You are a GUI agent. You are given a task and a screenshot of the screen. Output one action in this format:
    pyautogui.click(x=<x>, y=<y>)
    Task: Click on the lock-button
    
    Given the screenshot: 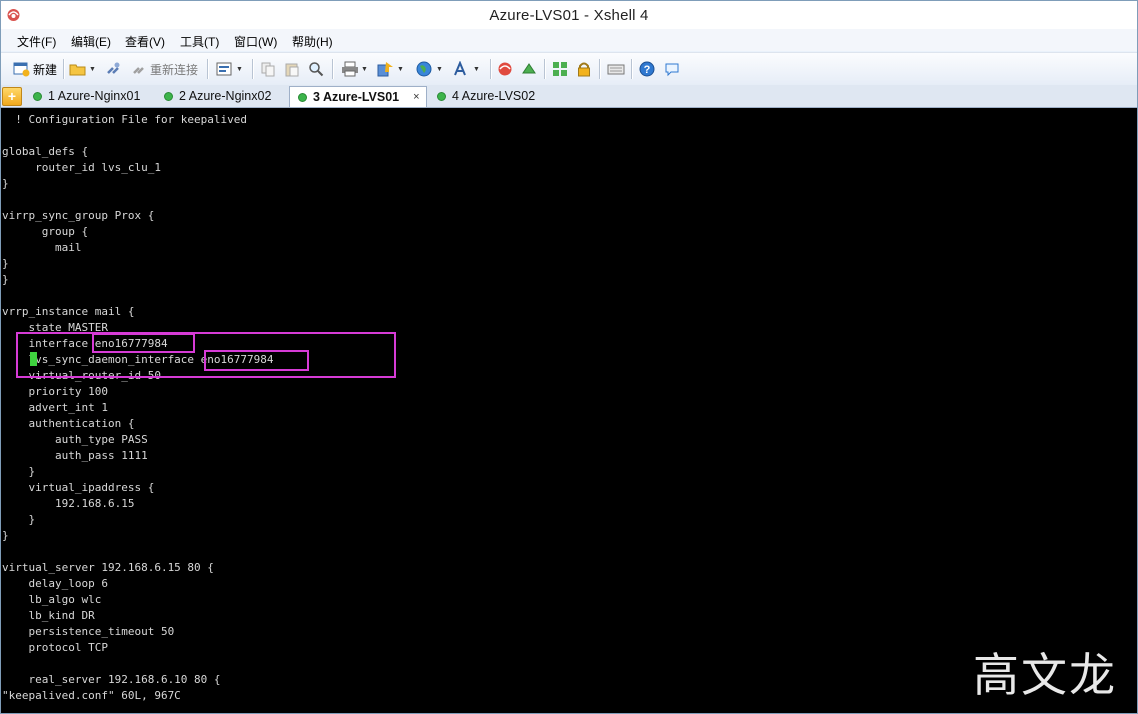 What is the action you would take?
    pyautogui.click(x=584, y=69)
    